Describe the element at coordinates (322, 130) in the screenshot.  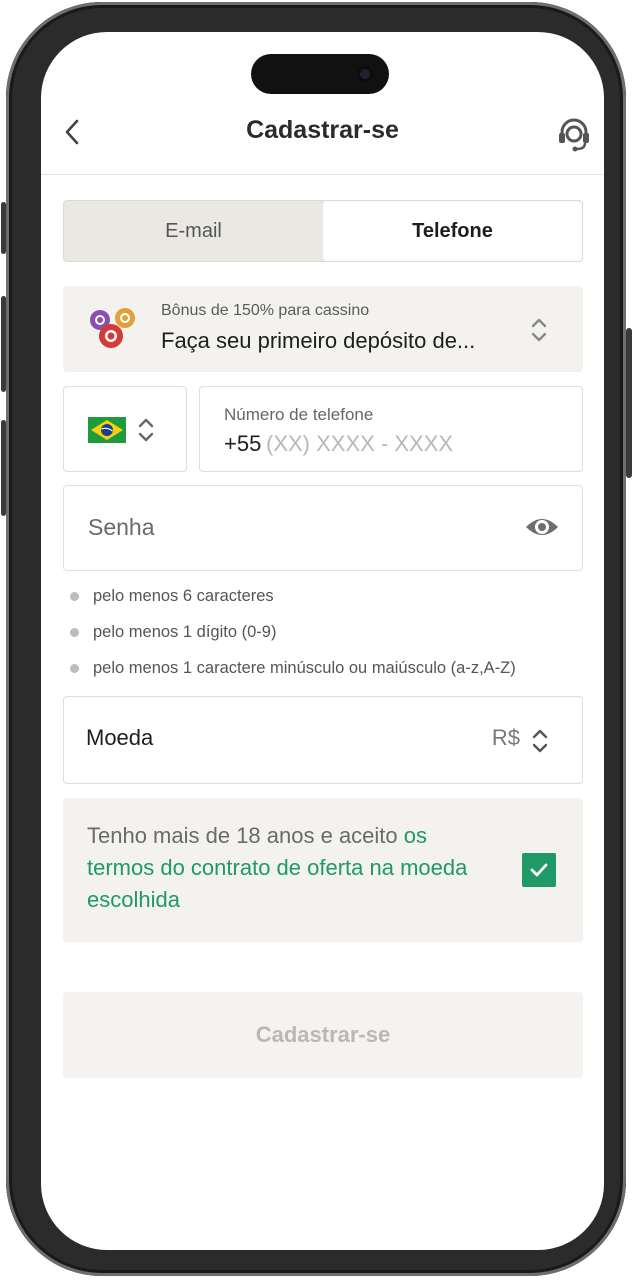
I see `page-title: Cadastrar-se` at that location.